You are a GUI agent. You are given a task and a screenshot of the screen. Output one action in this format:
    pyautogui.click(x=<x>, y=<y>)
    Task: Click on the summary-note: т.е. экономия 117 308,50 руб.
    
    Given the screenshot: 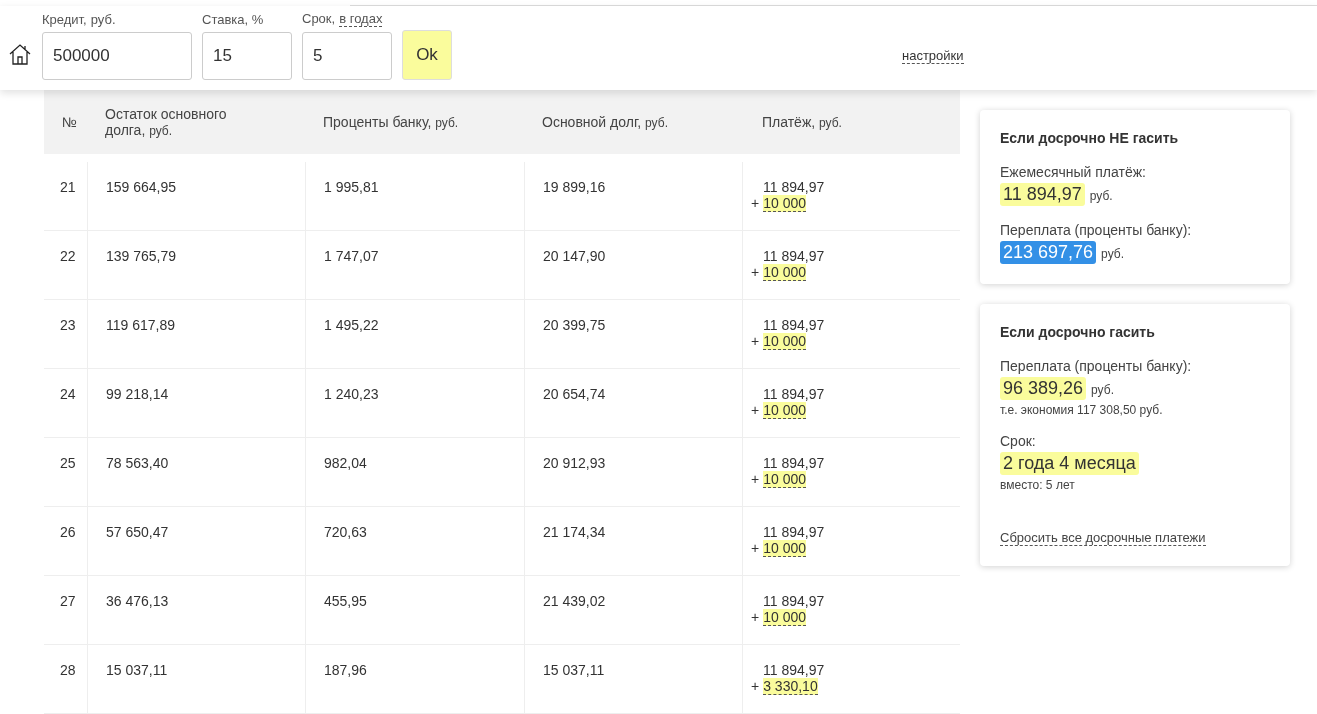 What is the action you would take?
    pyautogui.click(x=1082, y=410)
    